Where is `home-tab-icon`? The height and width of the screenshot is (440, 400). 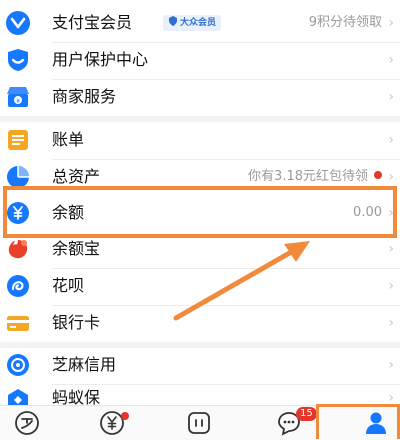 home-tab-icon is located at coordinates (27, 423).